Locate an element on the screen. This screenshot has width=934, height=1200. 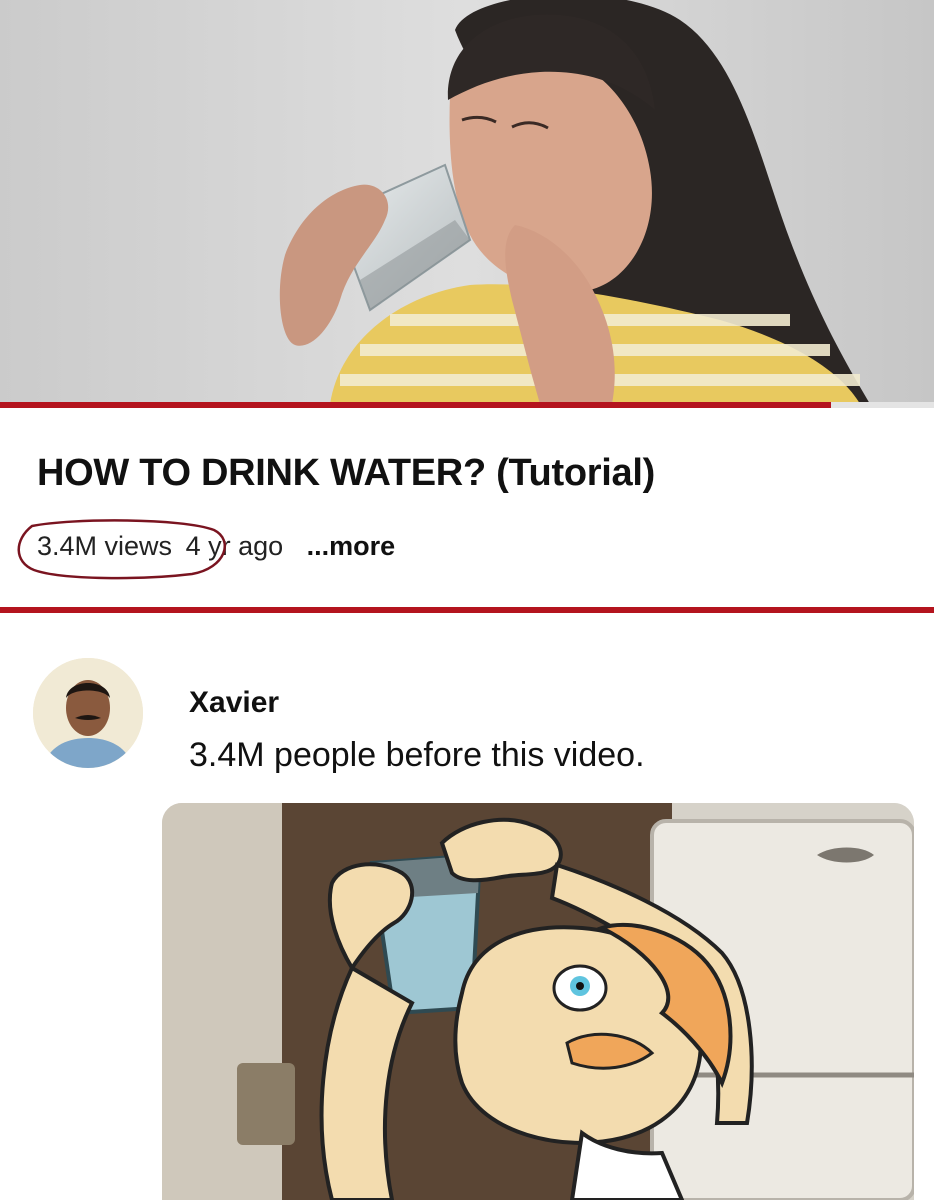
video-meta: 3.4M views 4 yr ago ...more is located at coordinates (206, 549).